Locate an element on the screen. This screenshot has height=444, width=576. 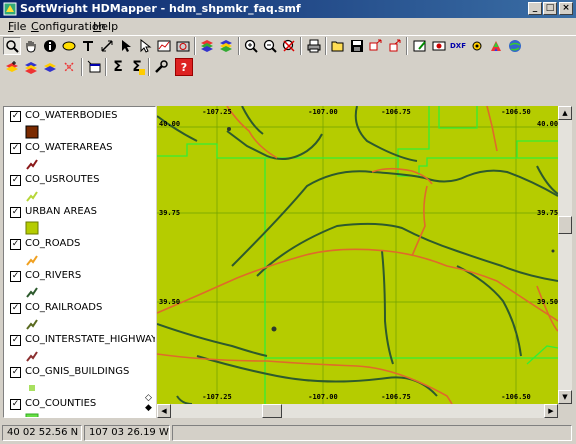
buildings-dot-icon is located at coordinates (32, 388).